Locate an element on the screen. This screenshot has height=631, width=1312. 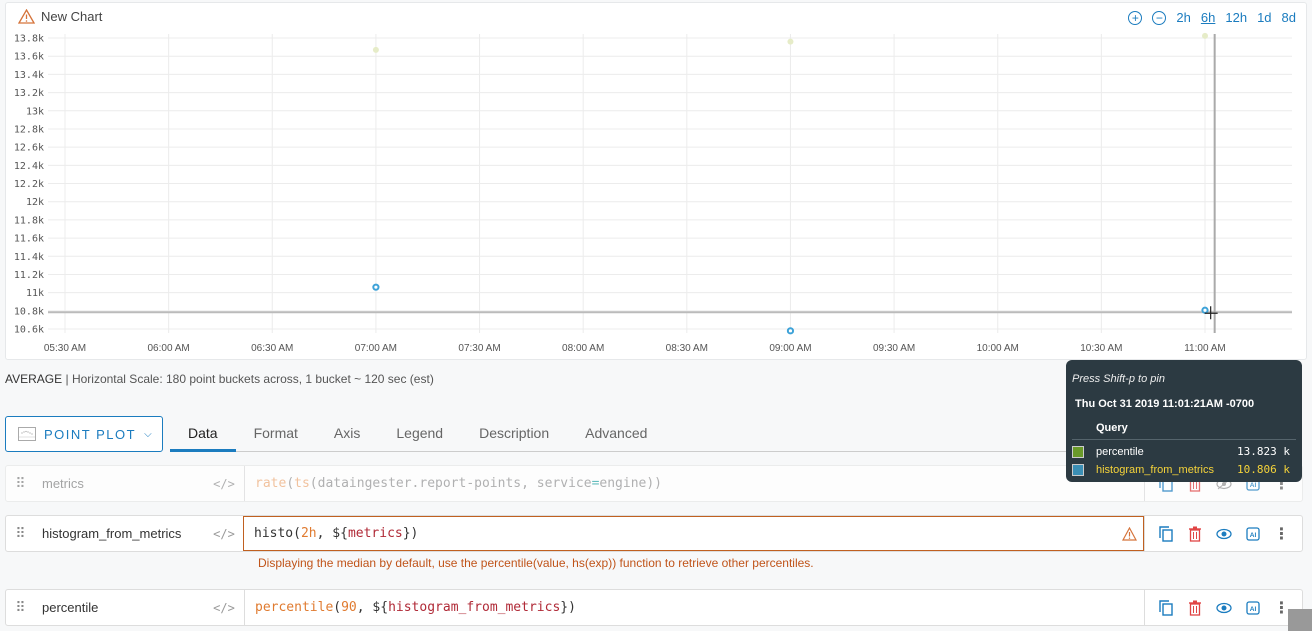
point-plot-icon is located at coordinates (27, 434).